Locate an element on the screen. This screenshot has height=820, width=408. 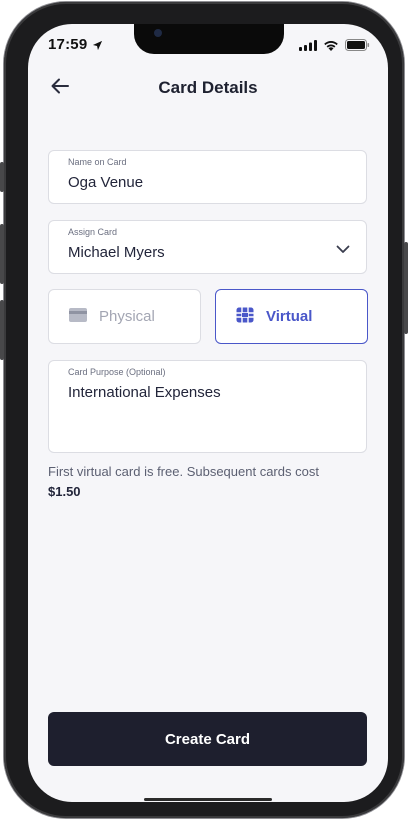
power-button is located at coordinates (406, 288).